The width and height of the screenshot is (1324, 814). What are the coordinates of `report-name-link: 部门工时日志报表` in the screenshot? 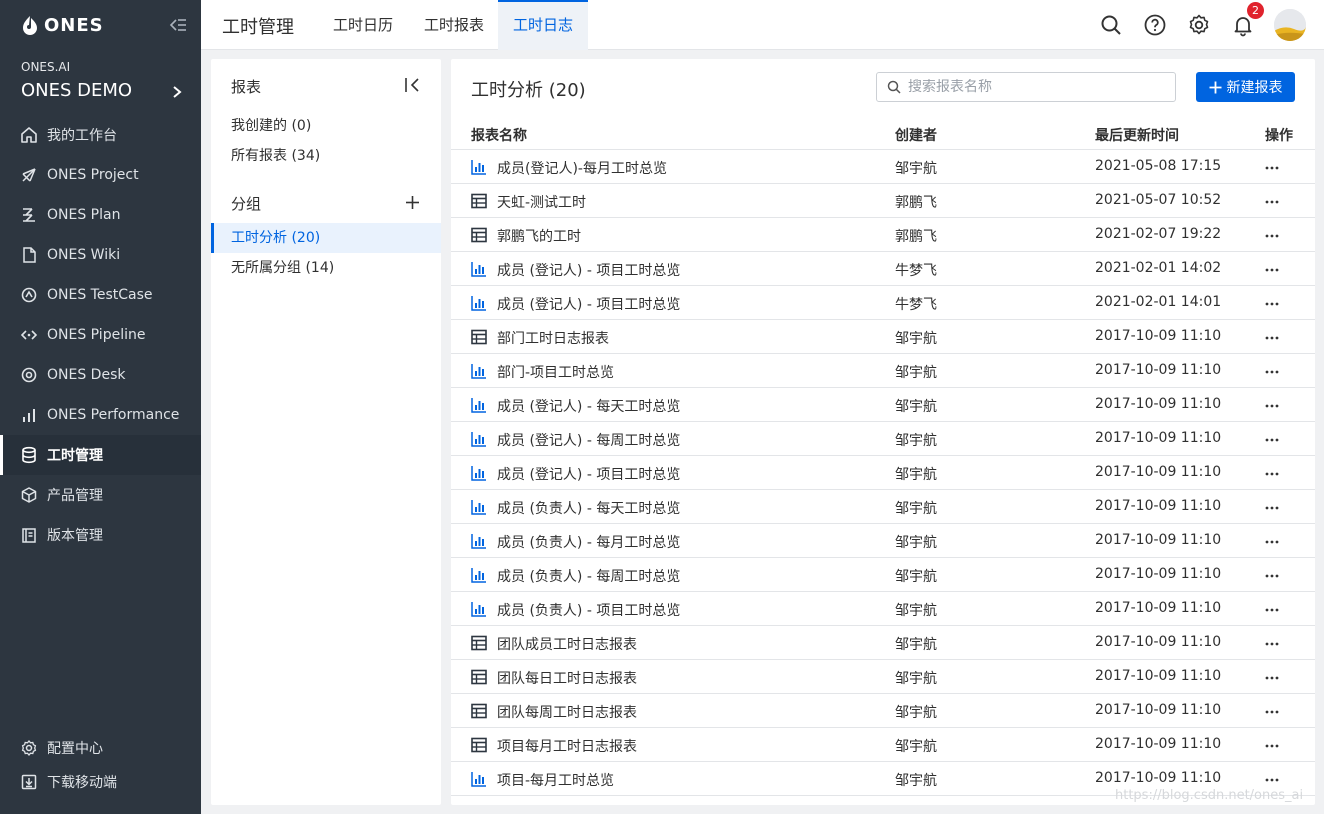 It's located at (553, 338).